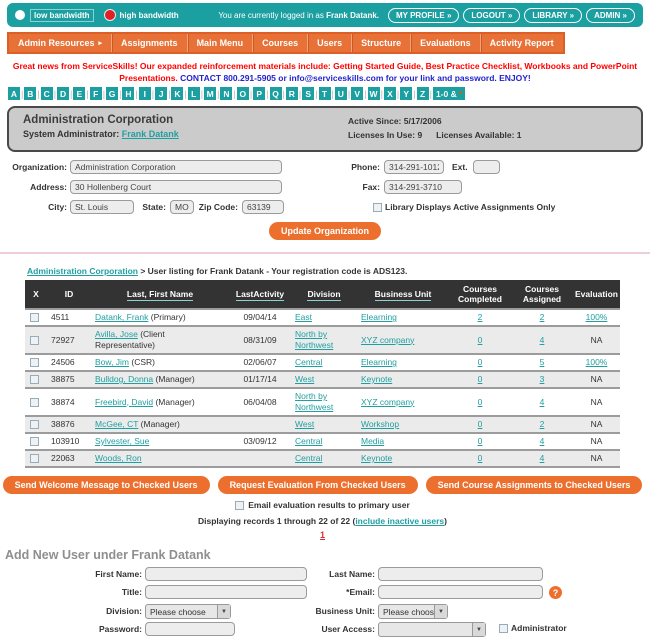 This screenshot has width=650, height=643. What do you see at coordinates (542, 379) in the screenshot?
I see `courses-assigned-link: 3` at bounding box center [542, 379].